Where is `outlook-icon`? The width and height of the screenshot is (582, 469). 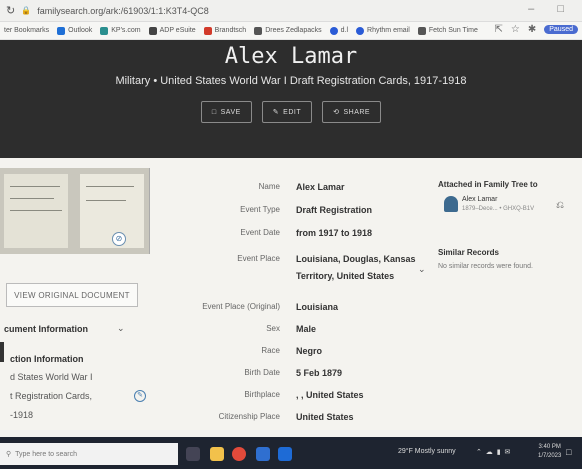
outlook-icon is located at coordinates (61, 30).